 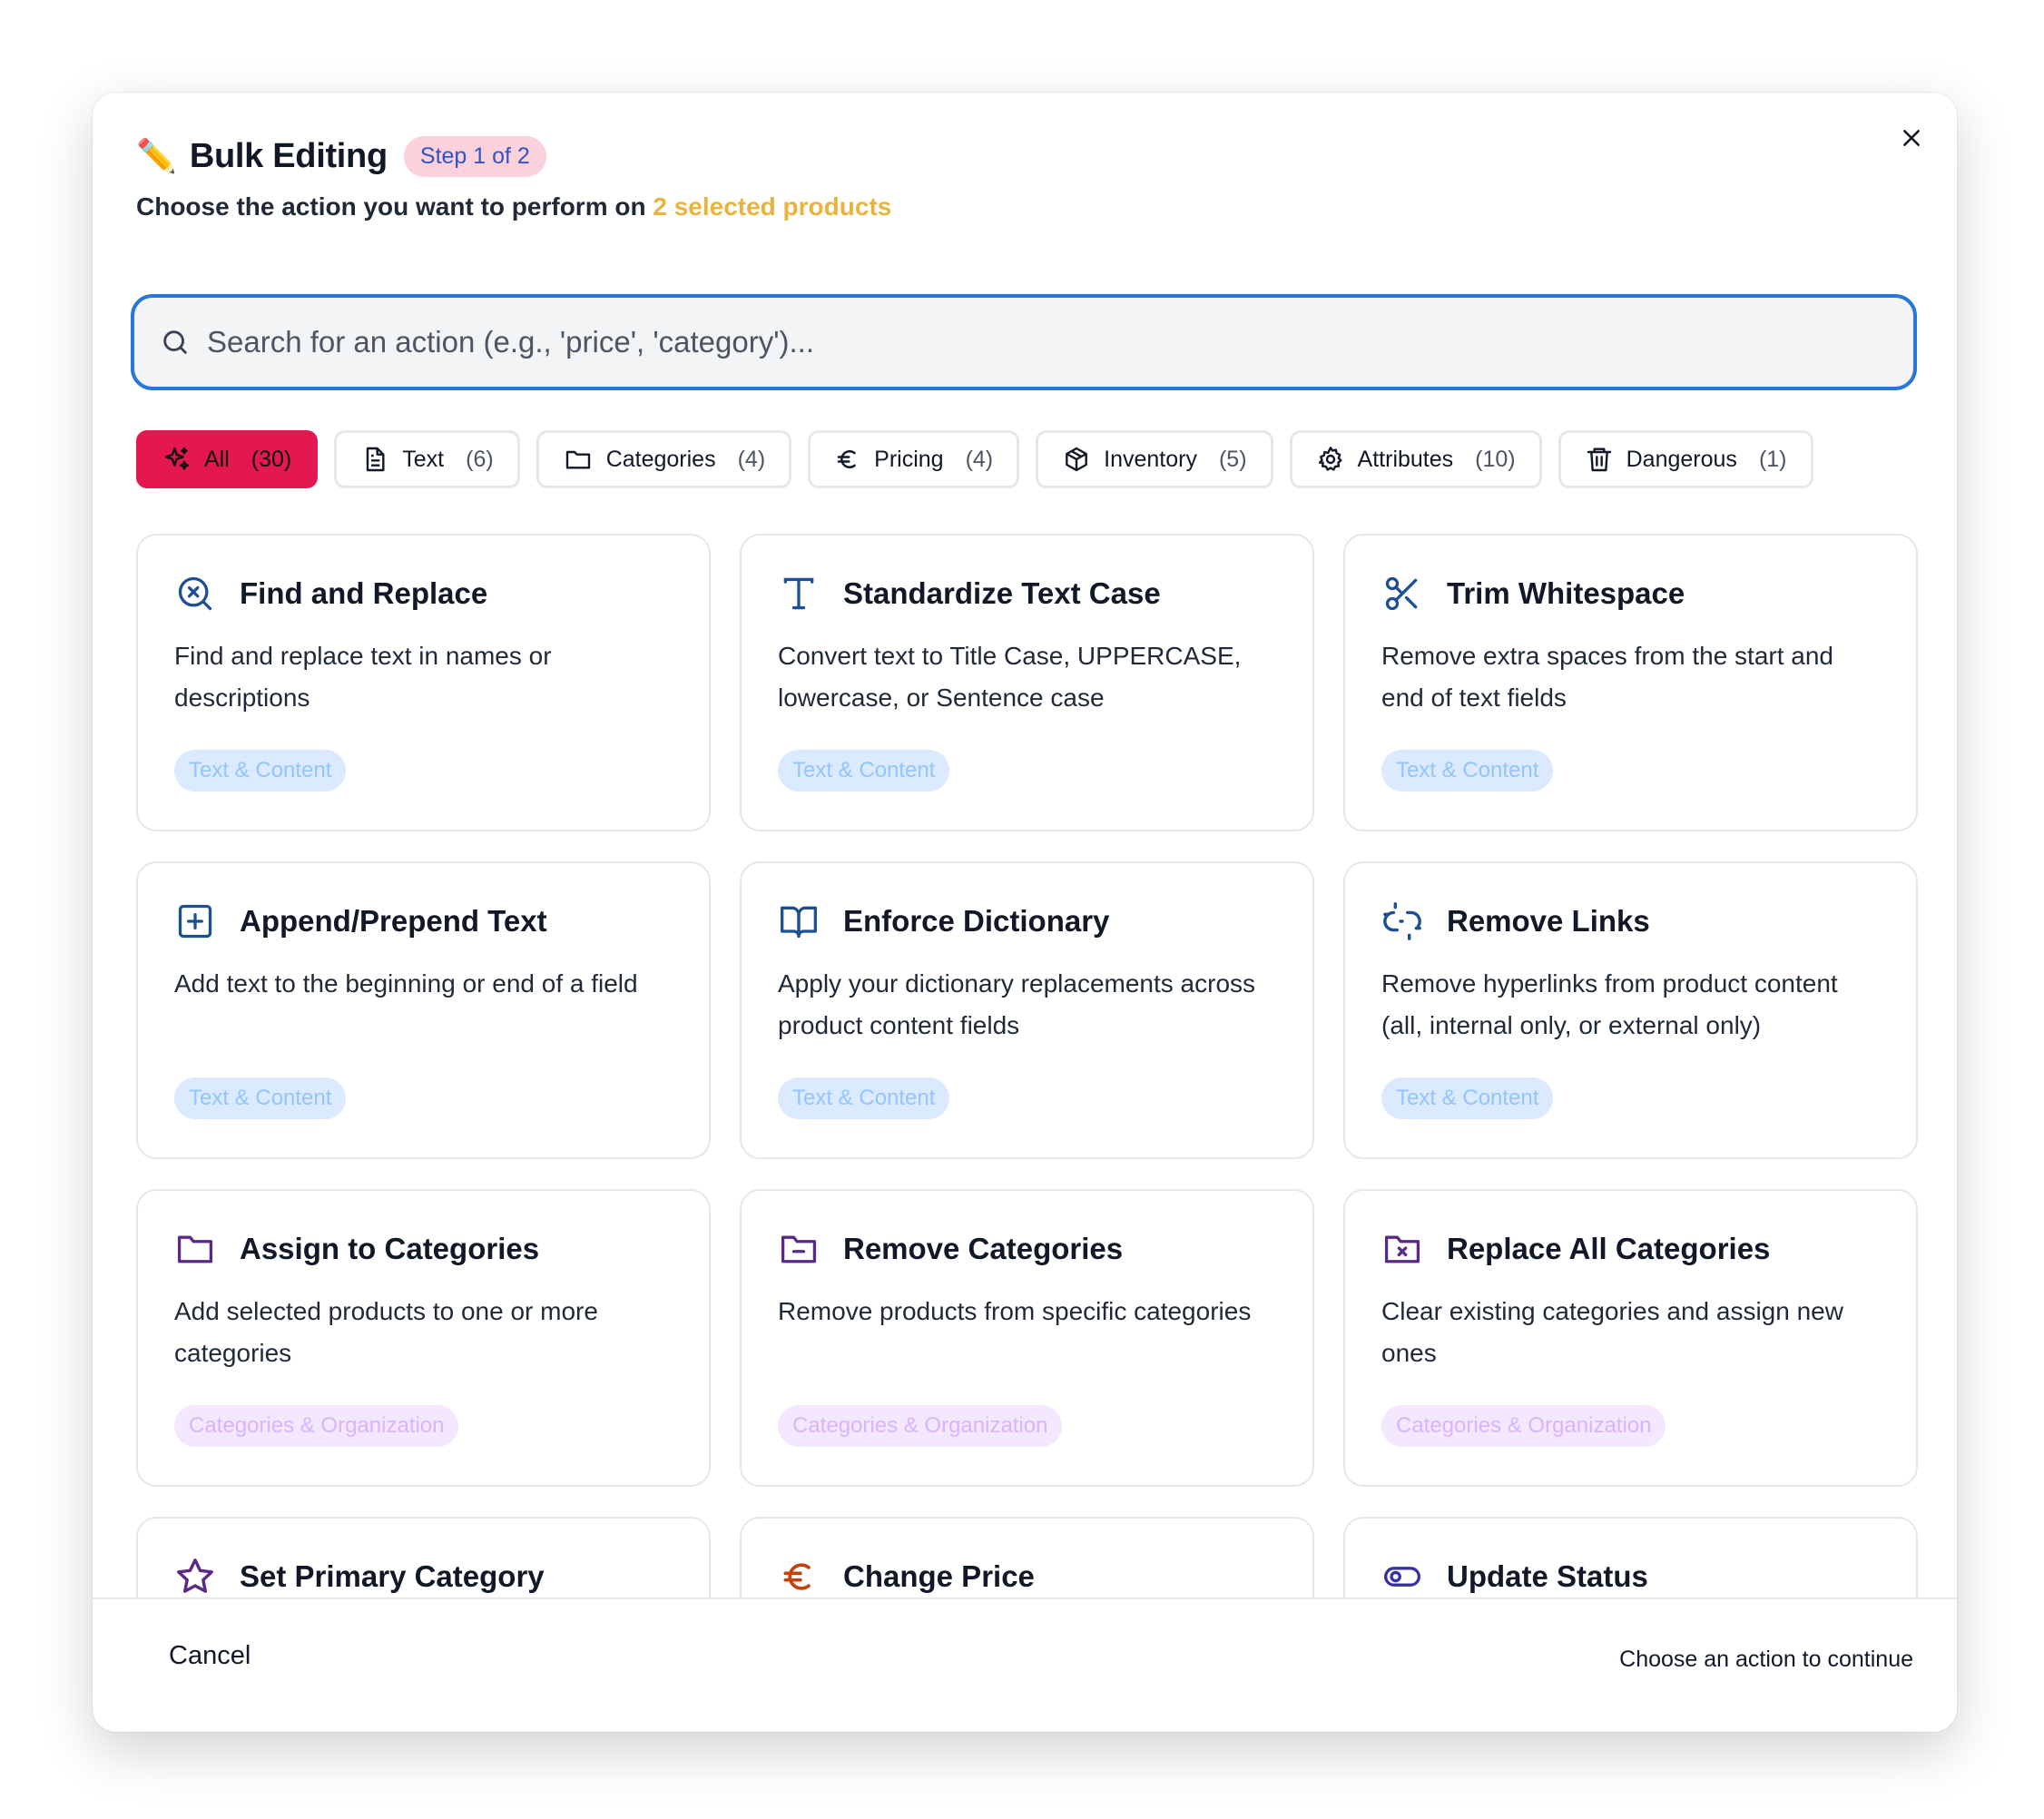 I want to click on search-box, so click(x=1024, y=342).